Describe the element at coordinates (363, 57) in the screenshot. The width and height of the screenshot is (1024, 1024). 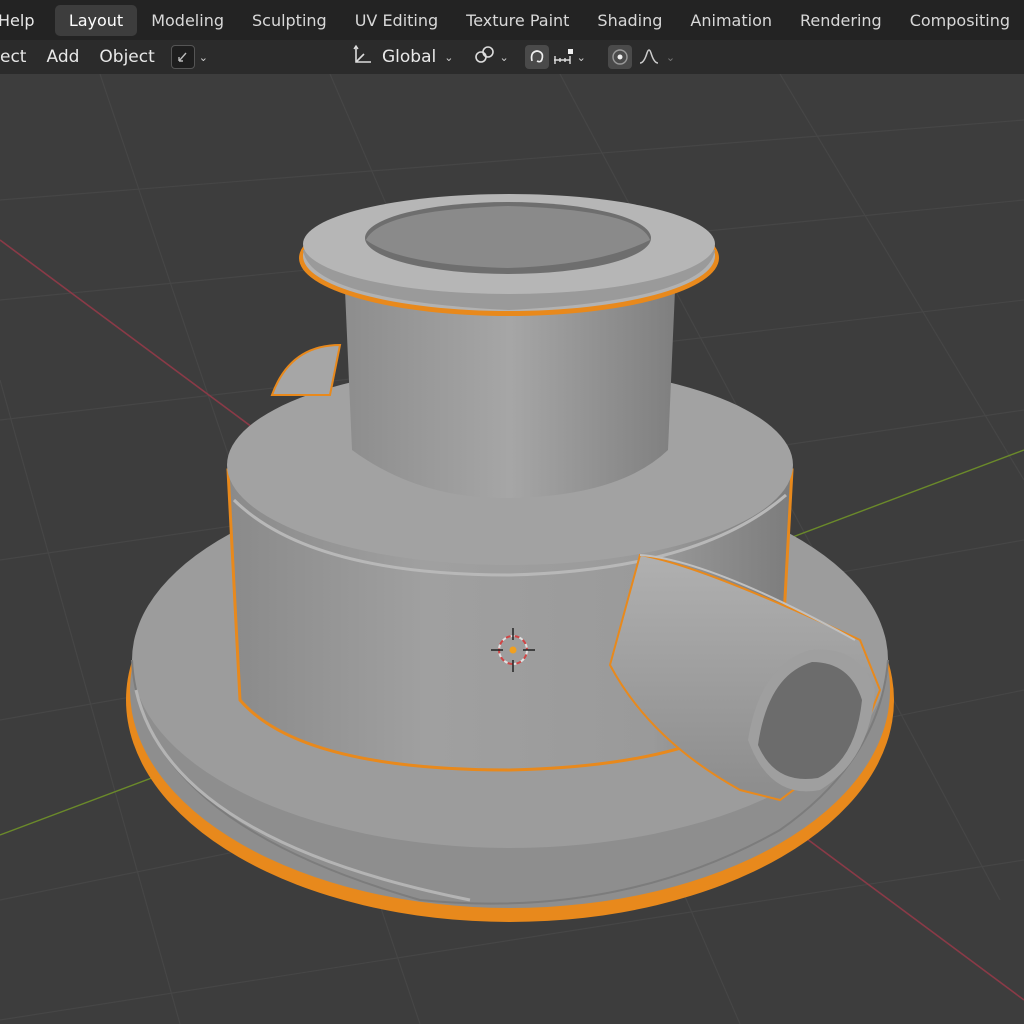
I see `transform-pivot-icon` at that location.